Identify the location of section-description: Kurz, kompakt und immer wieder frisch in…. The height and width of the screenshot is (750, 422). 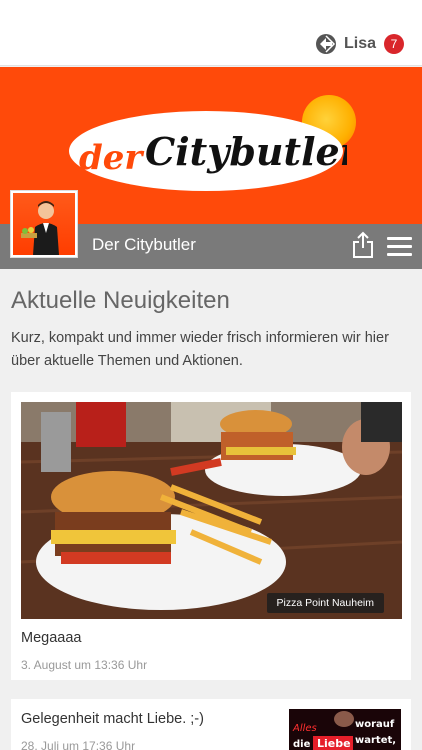
(200, 349).